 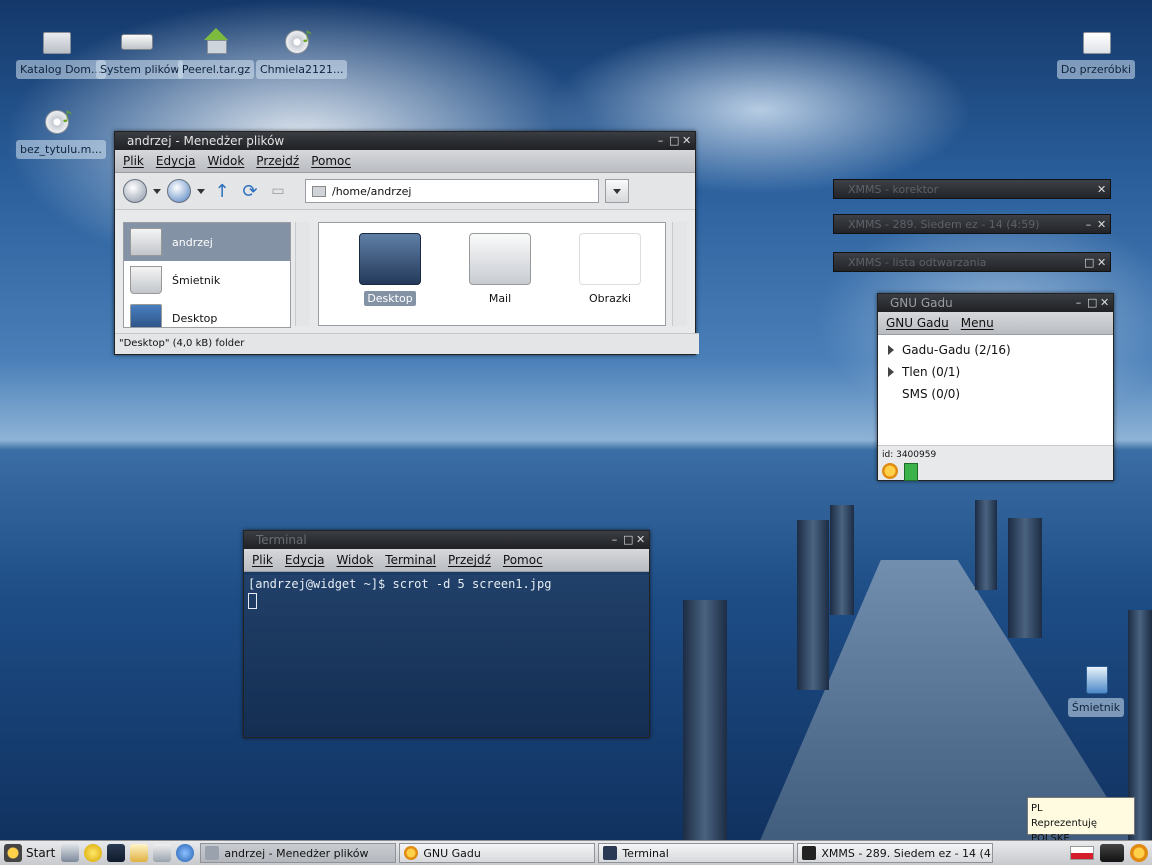 I want to click on sidebar-item-label: andrzej, so click(x=192, y=242).